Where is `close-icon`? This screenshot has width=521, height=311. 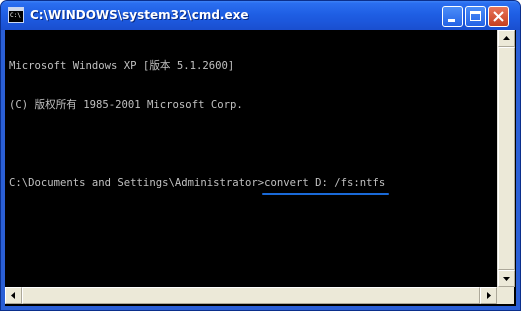
close-icon is located at coordinates (498, 16).